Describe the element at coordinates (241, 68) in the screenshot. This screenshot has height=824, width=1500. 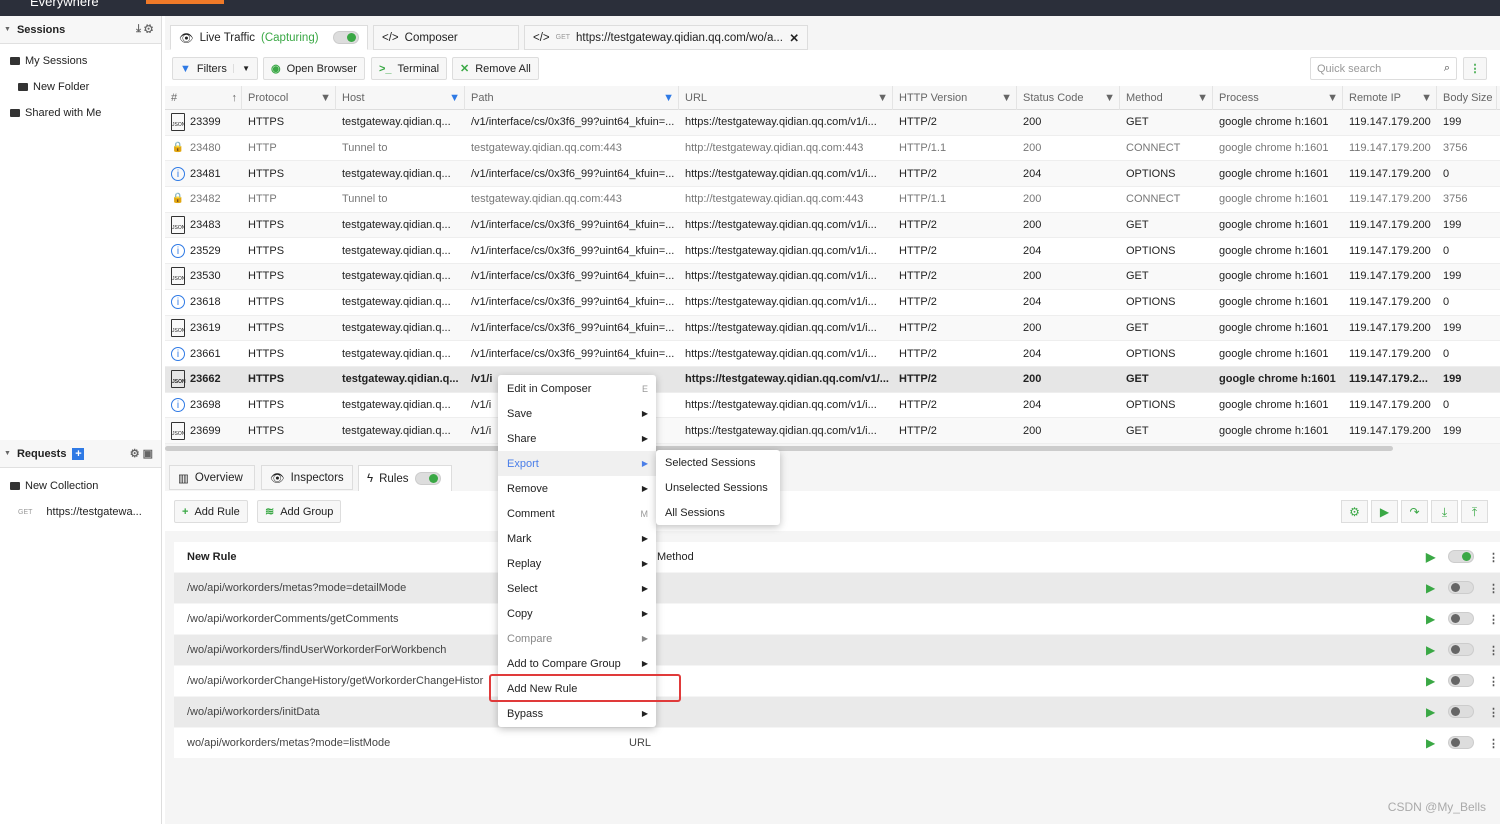
I see `chevron-down-icon: ▼` at that location.